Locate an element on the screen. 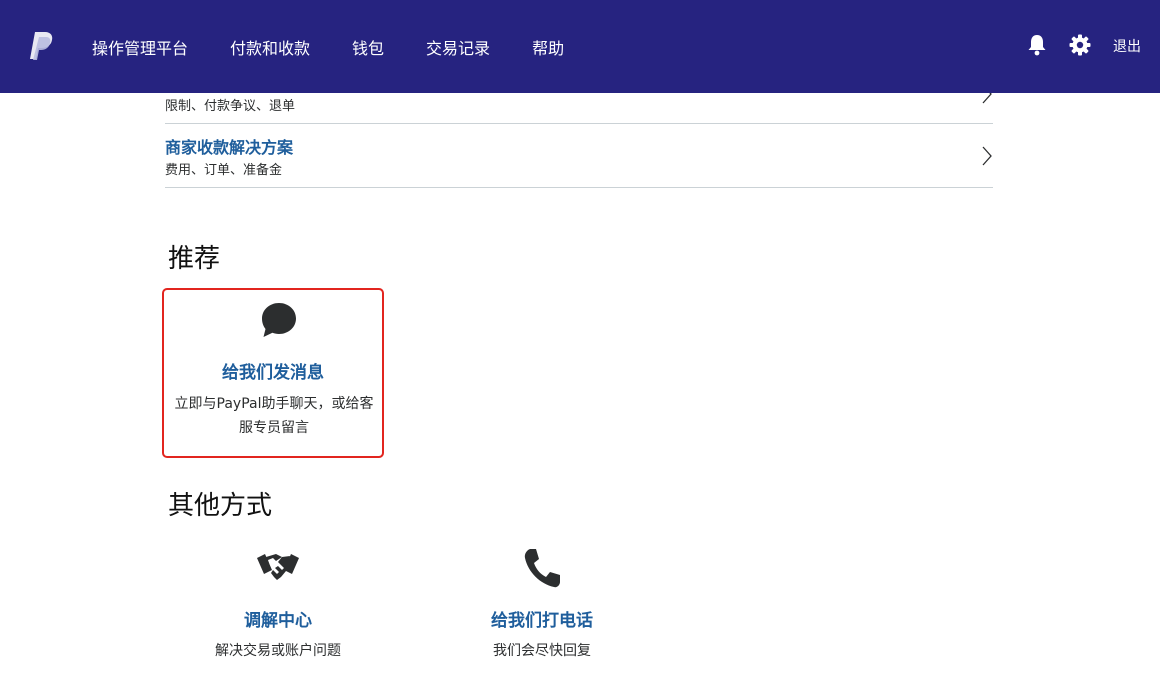 The height and width of the screenshot is (691, 1160). help-topic-title: 商家收款解决方案 is located at coordinates (229, 146).